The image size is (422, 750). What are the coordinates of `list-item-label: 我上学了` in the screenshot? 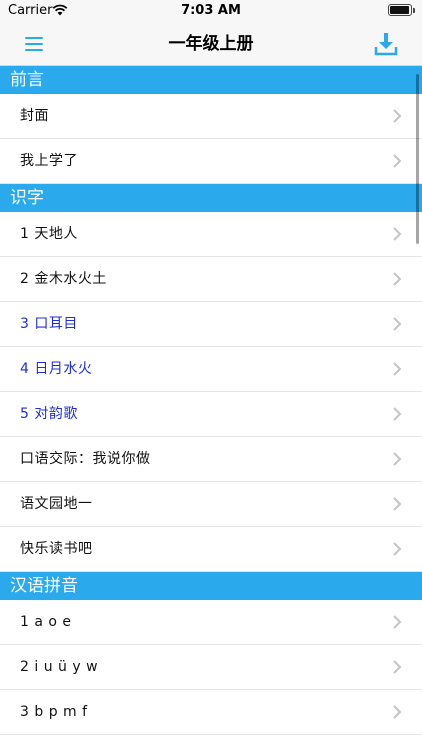 It's located at (49, 161).